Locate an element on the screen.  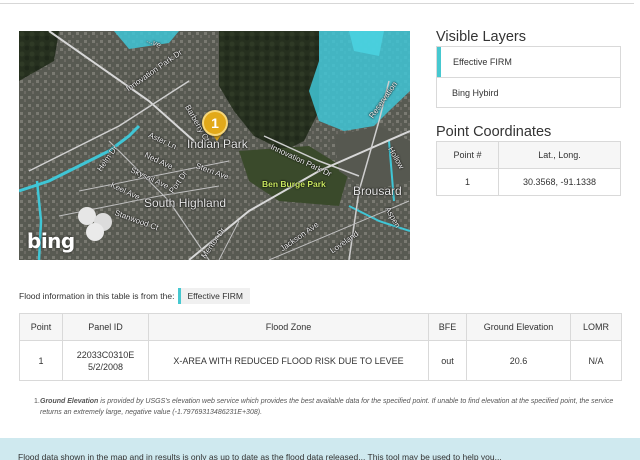
point-coordinates-table: Point # Lat., Long. 1 30.3568, -91.1338 is located at coordinates (528, 168).